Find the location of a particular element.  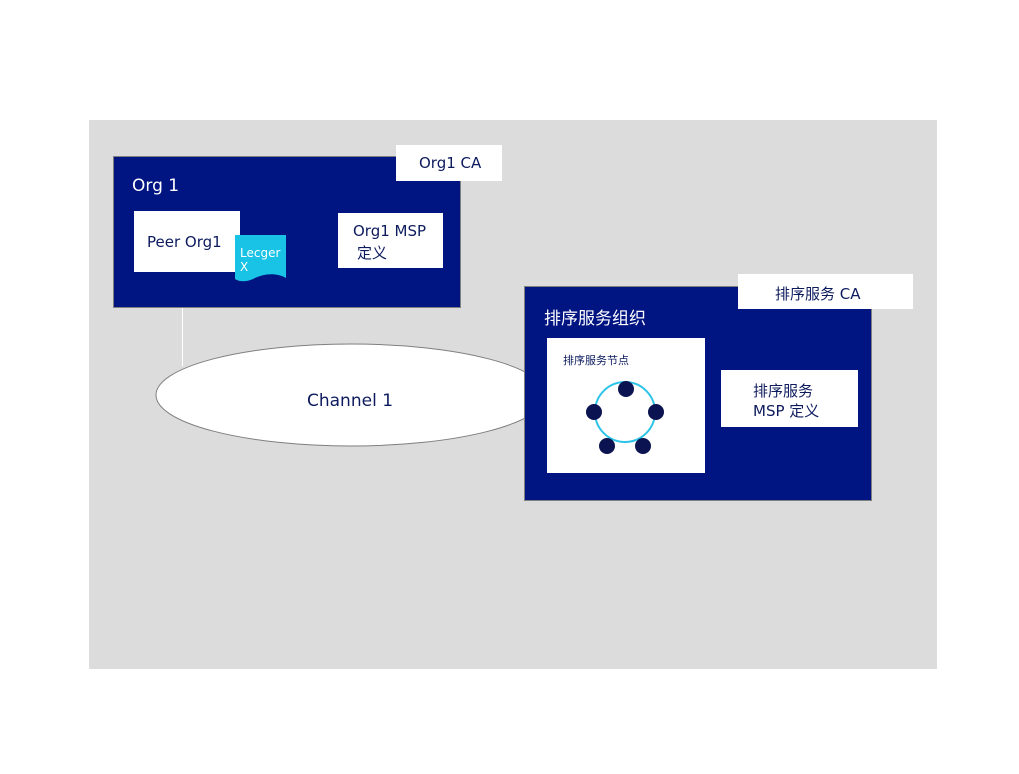

orderer-node-ring is located at coordinates (625, 417).